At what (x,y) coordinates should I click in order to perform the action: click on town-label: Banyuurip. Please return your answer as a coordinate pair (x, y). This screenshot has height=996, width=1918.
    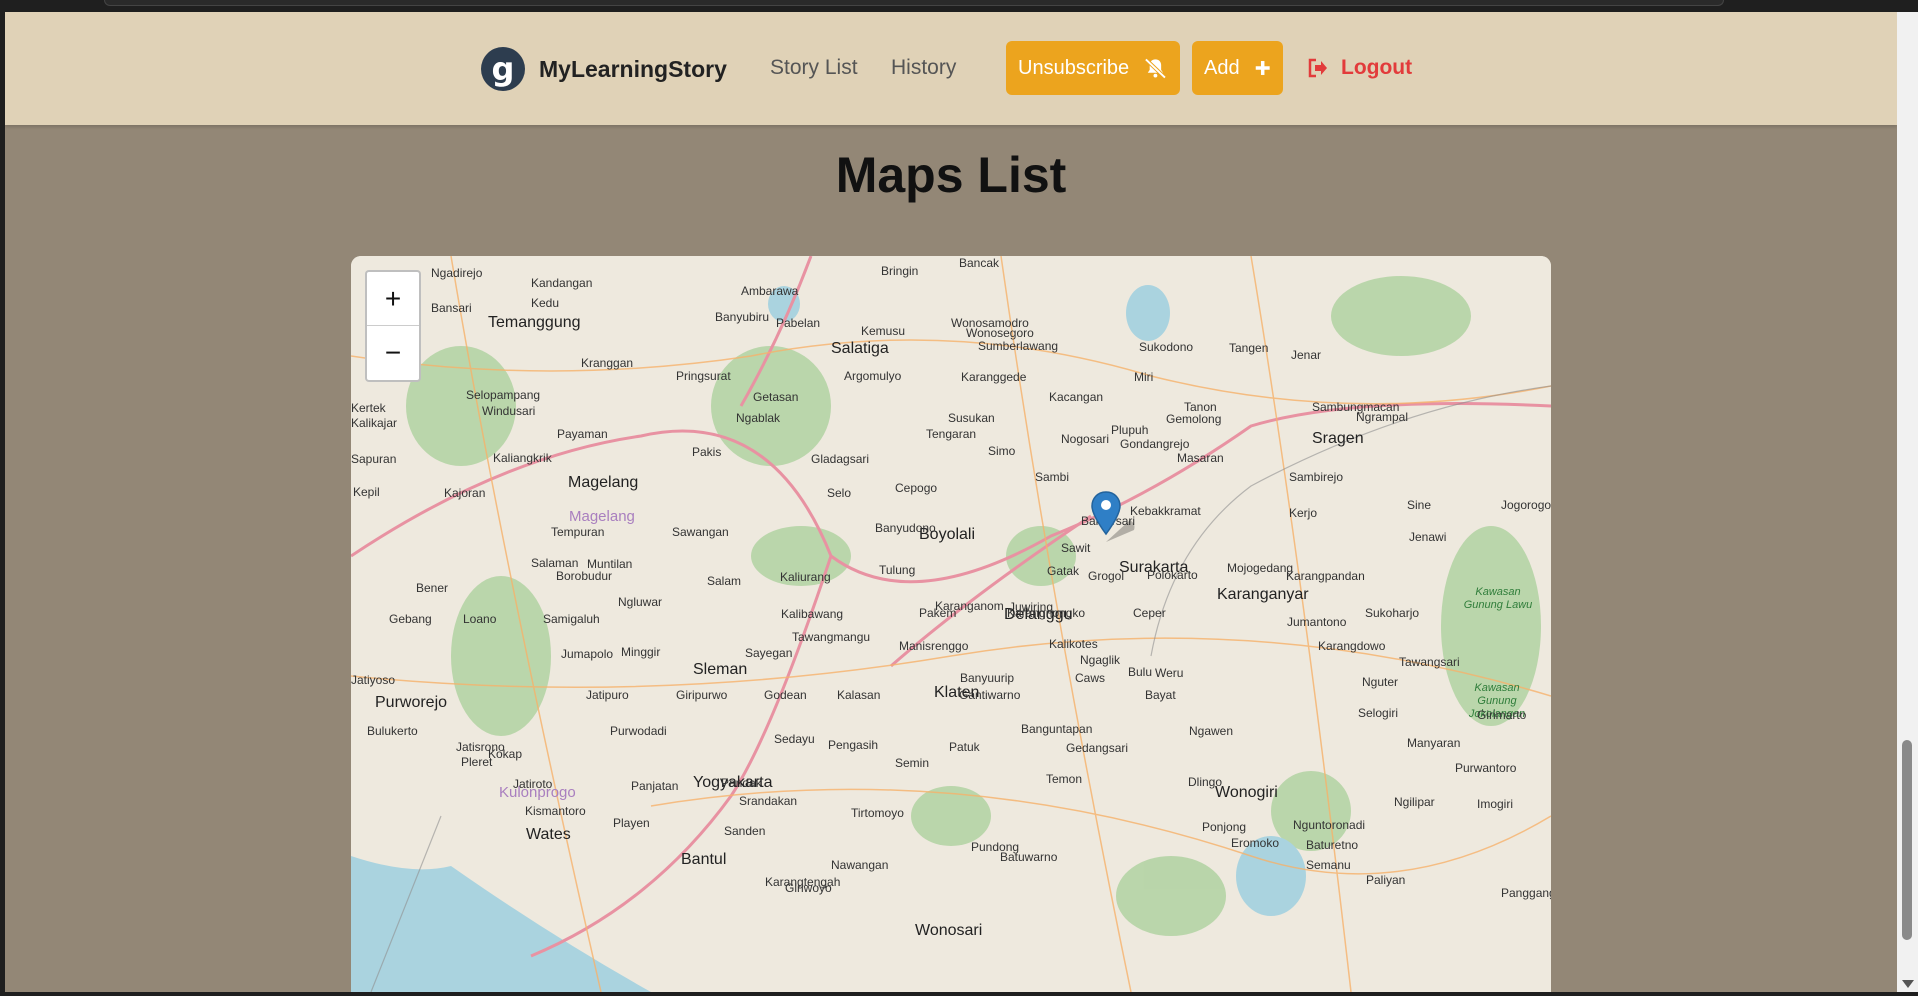
    Looking at the image, I should click on (987, 678).